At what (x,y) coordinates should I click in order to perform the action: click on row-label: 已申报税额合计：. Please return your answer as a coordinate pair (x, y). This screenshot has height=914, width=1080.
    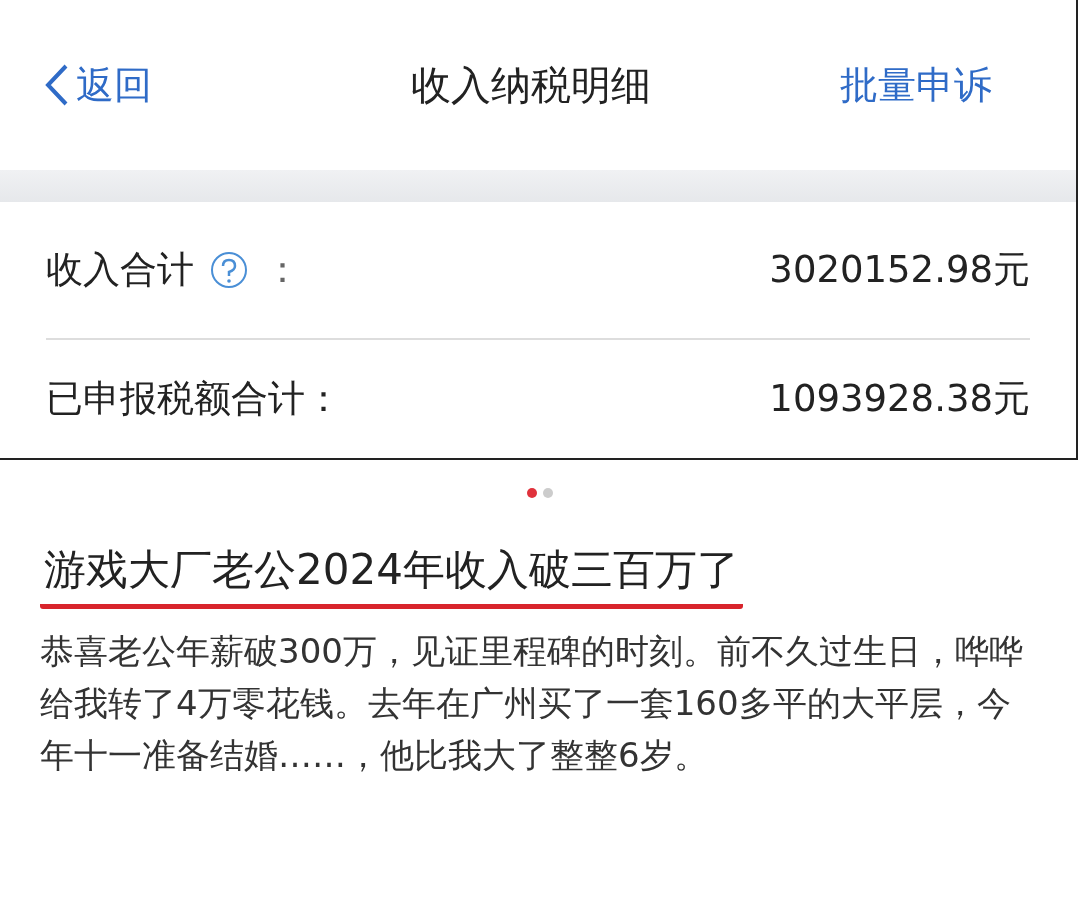
    Looking at the image, I should click on (194, 399).